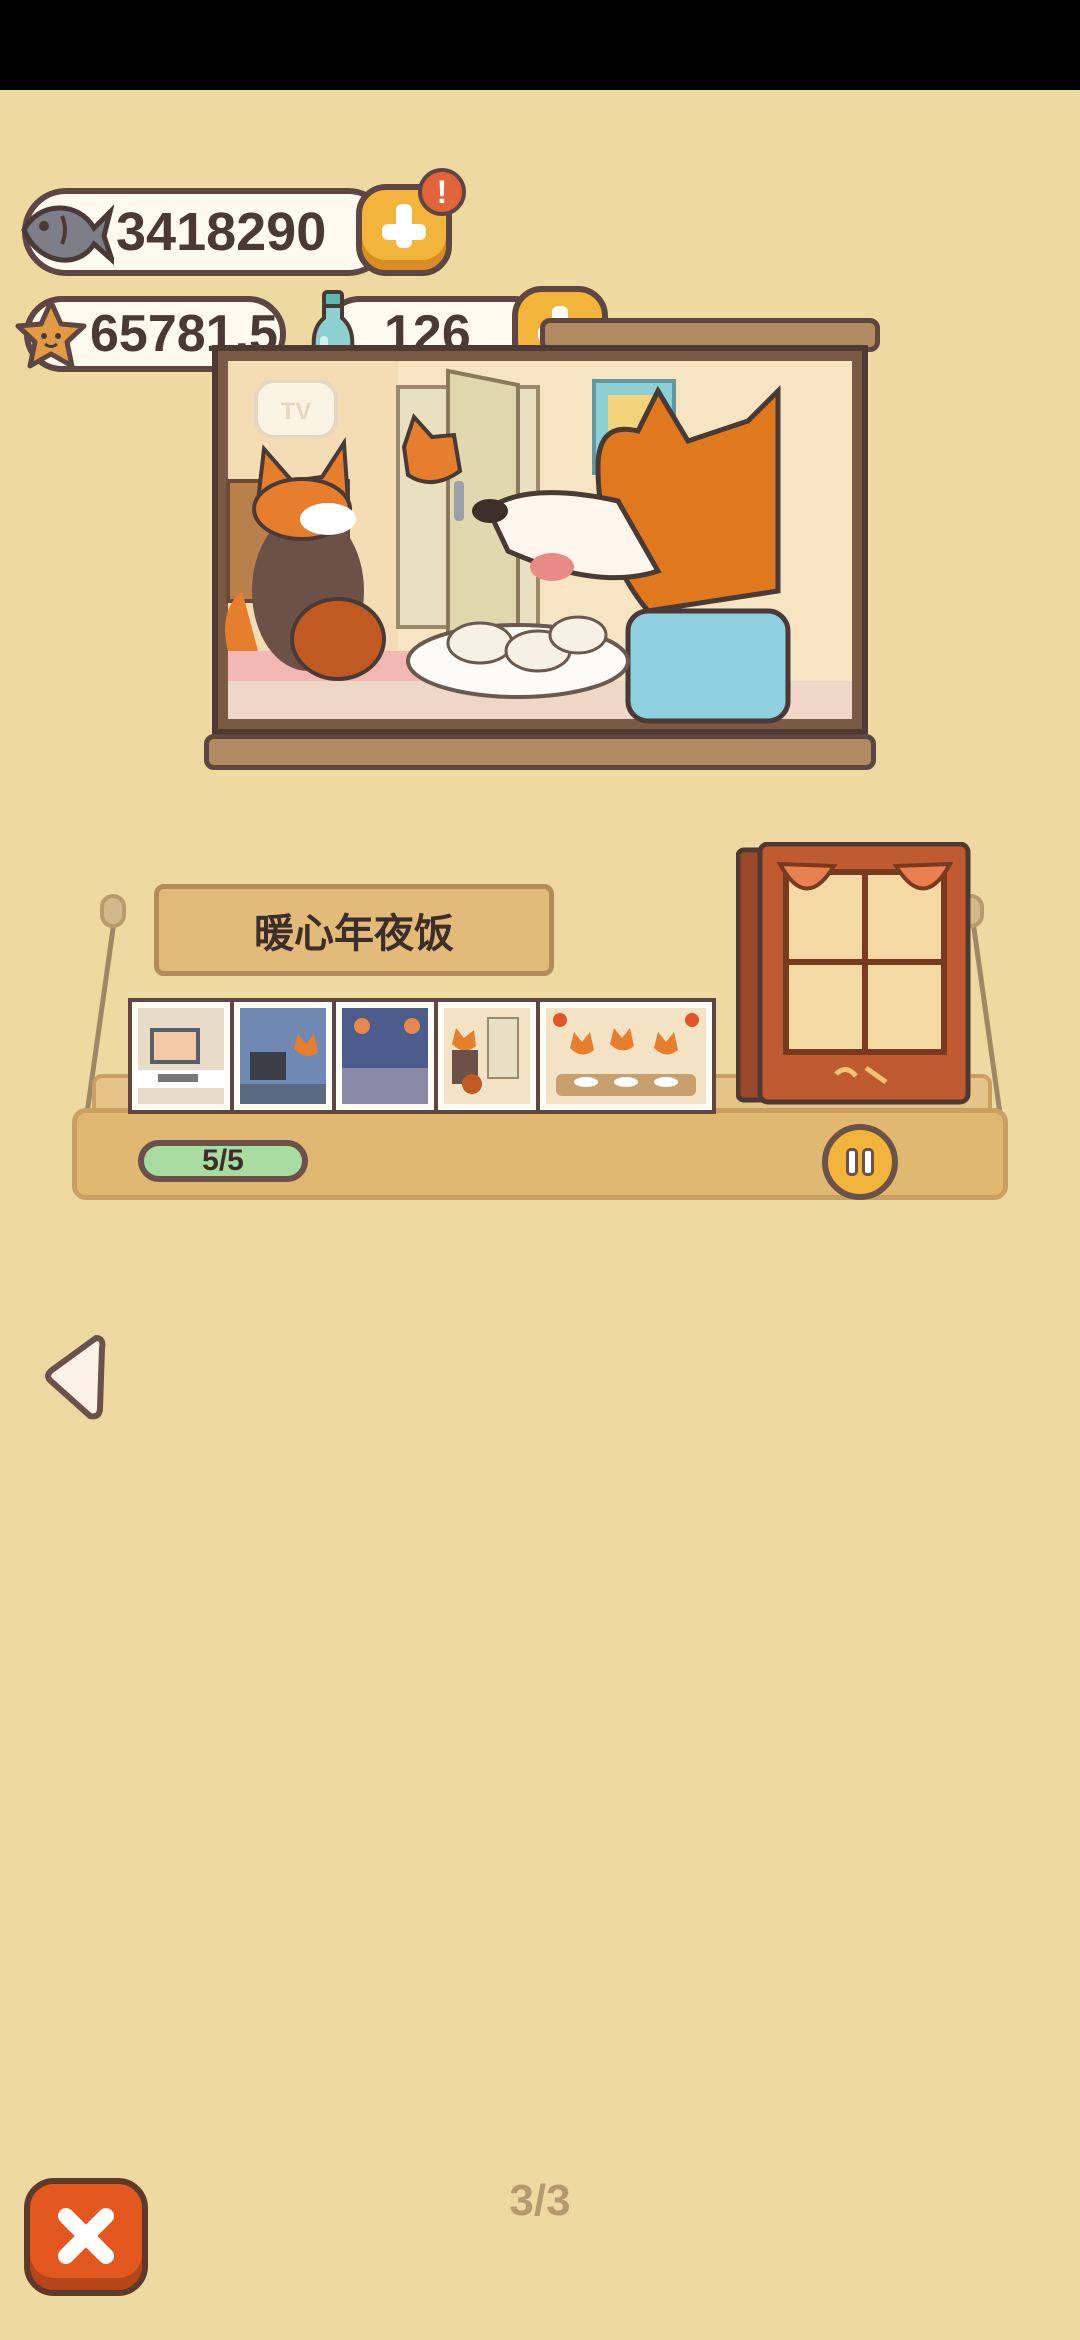 The image size is (1080, 2340). What do you see at coordinates (540, 2200) in the screenshot?
I see `page-indicator: 3/3` at bounding box center [540, 2200].